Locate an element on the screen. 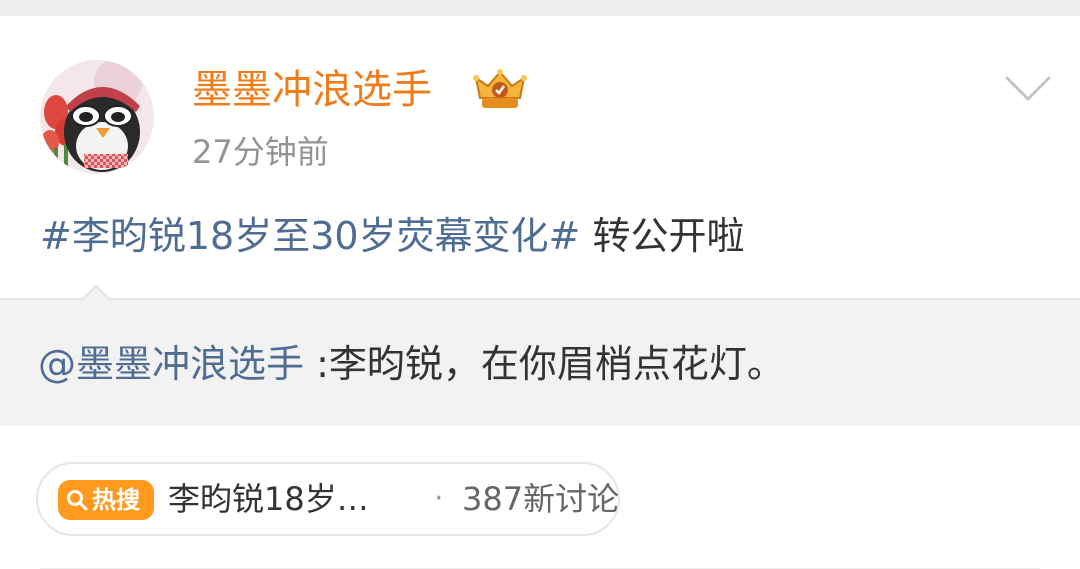  repost-text: @墨墨冲浪选手 :李昀锐，在你眉梢点花灯。 is located at coordinates (411, 364).